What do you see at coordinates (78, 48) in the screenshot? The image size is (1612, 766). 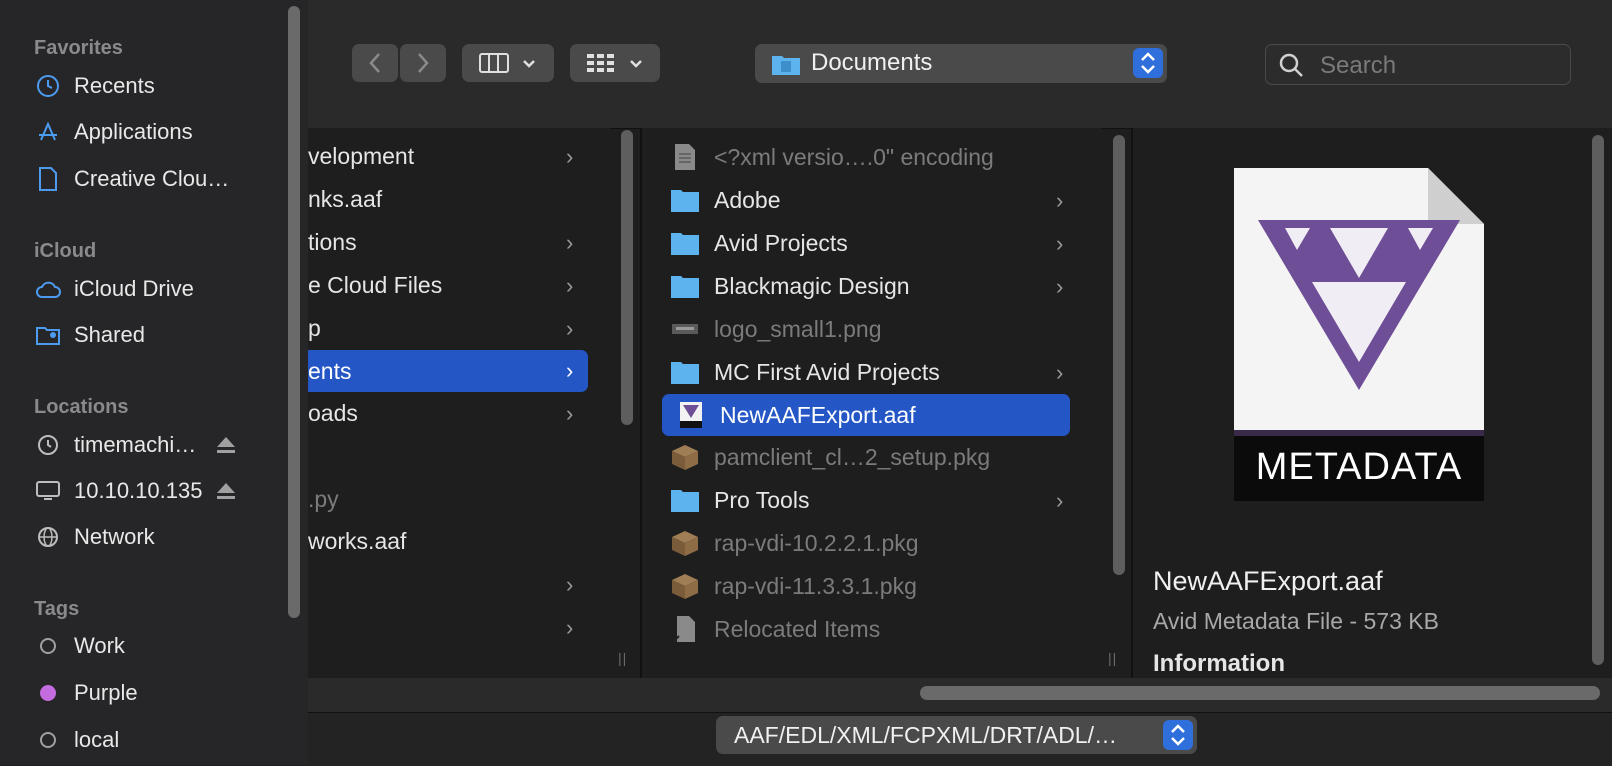 I see `sidebar-header-favorites: Favorites` at bounding box center [78, 48].